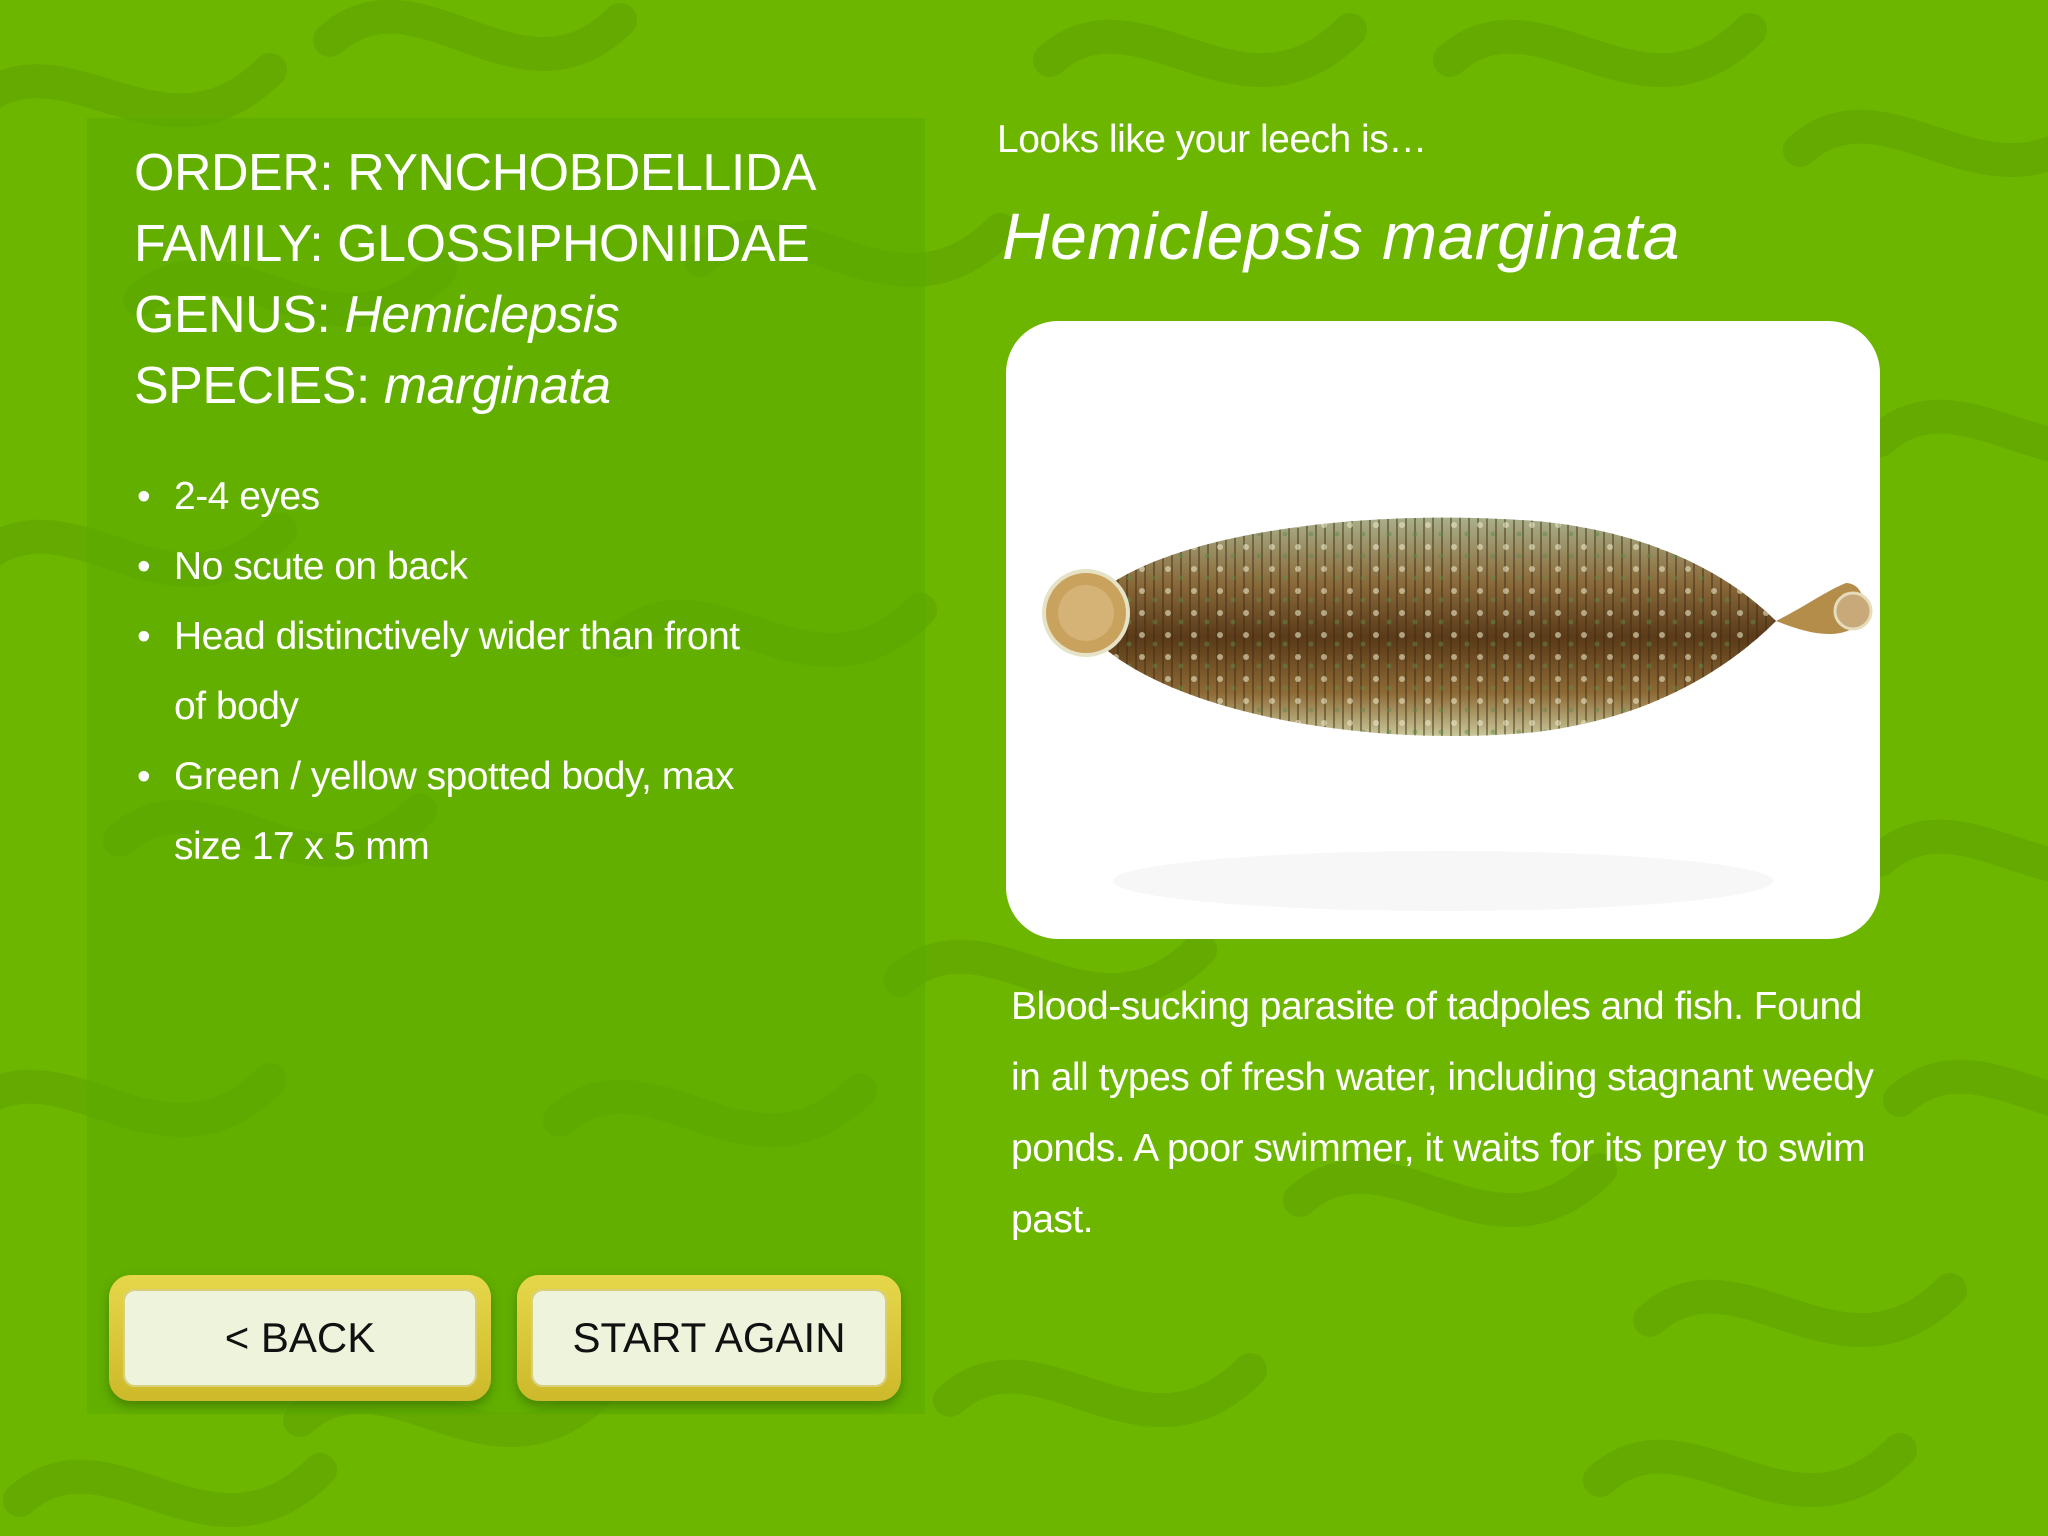 The height and width of the screenshot is (1536, 2048). Describe the element at coordinates (247, 496) in the screenshot. I see `feature-text: 2-4 eyes` at that location.